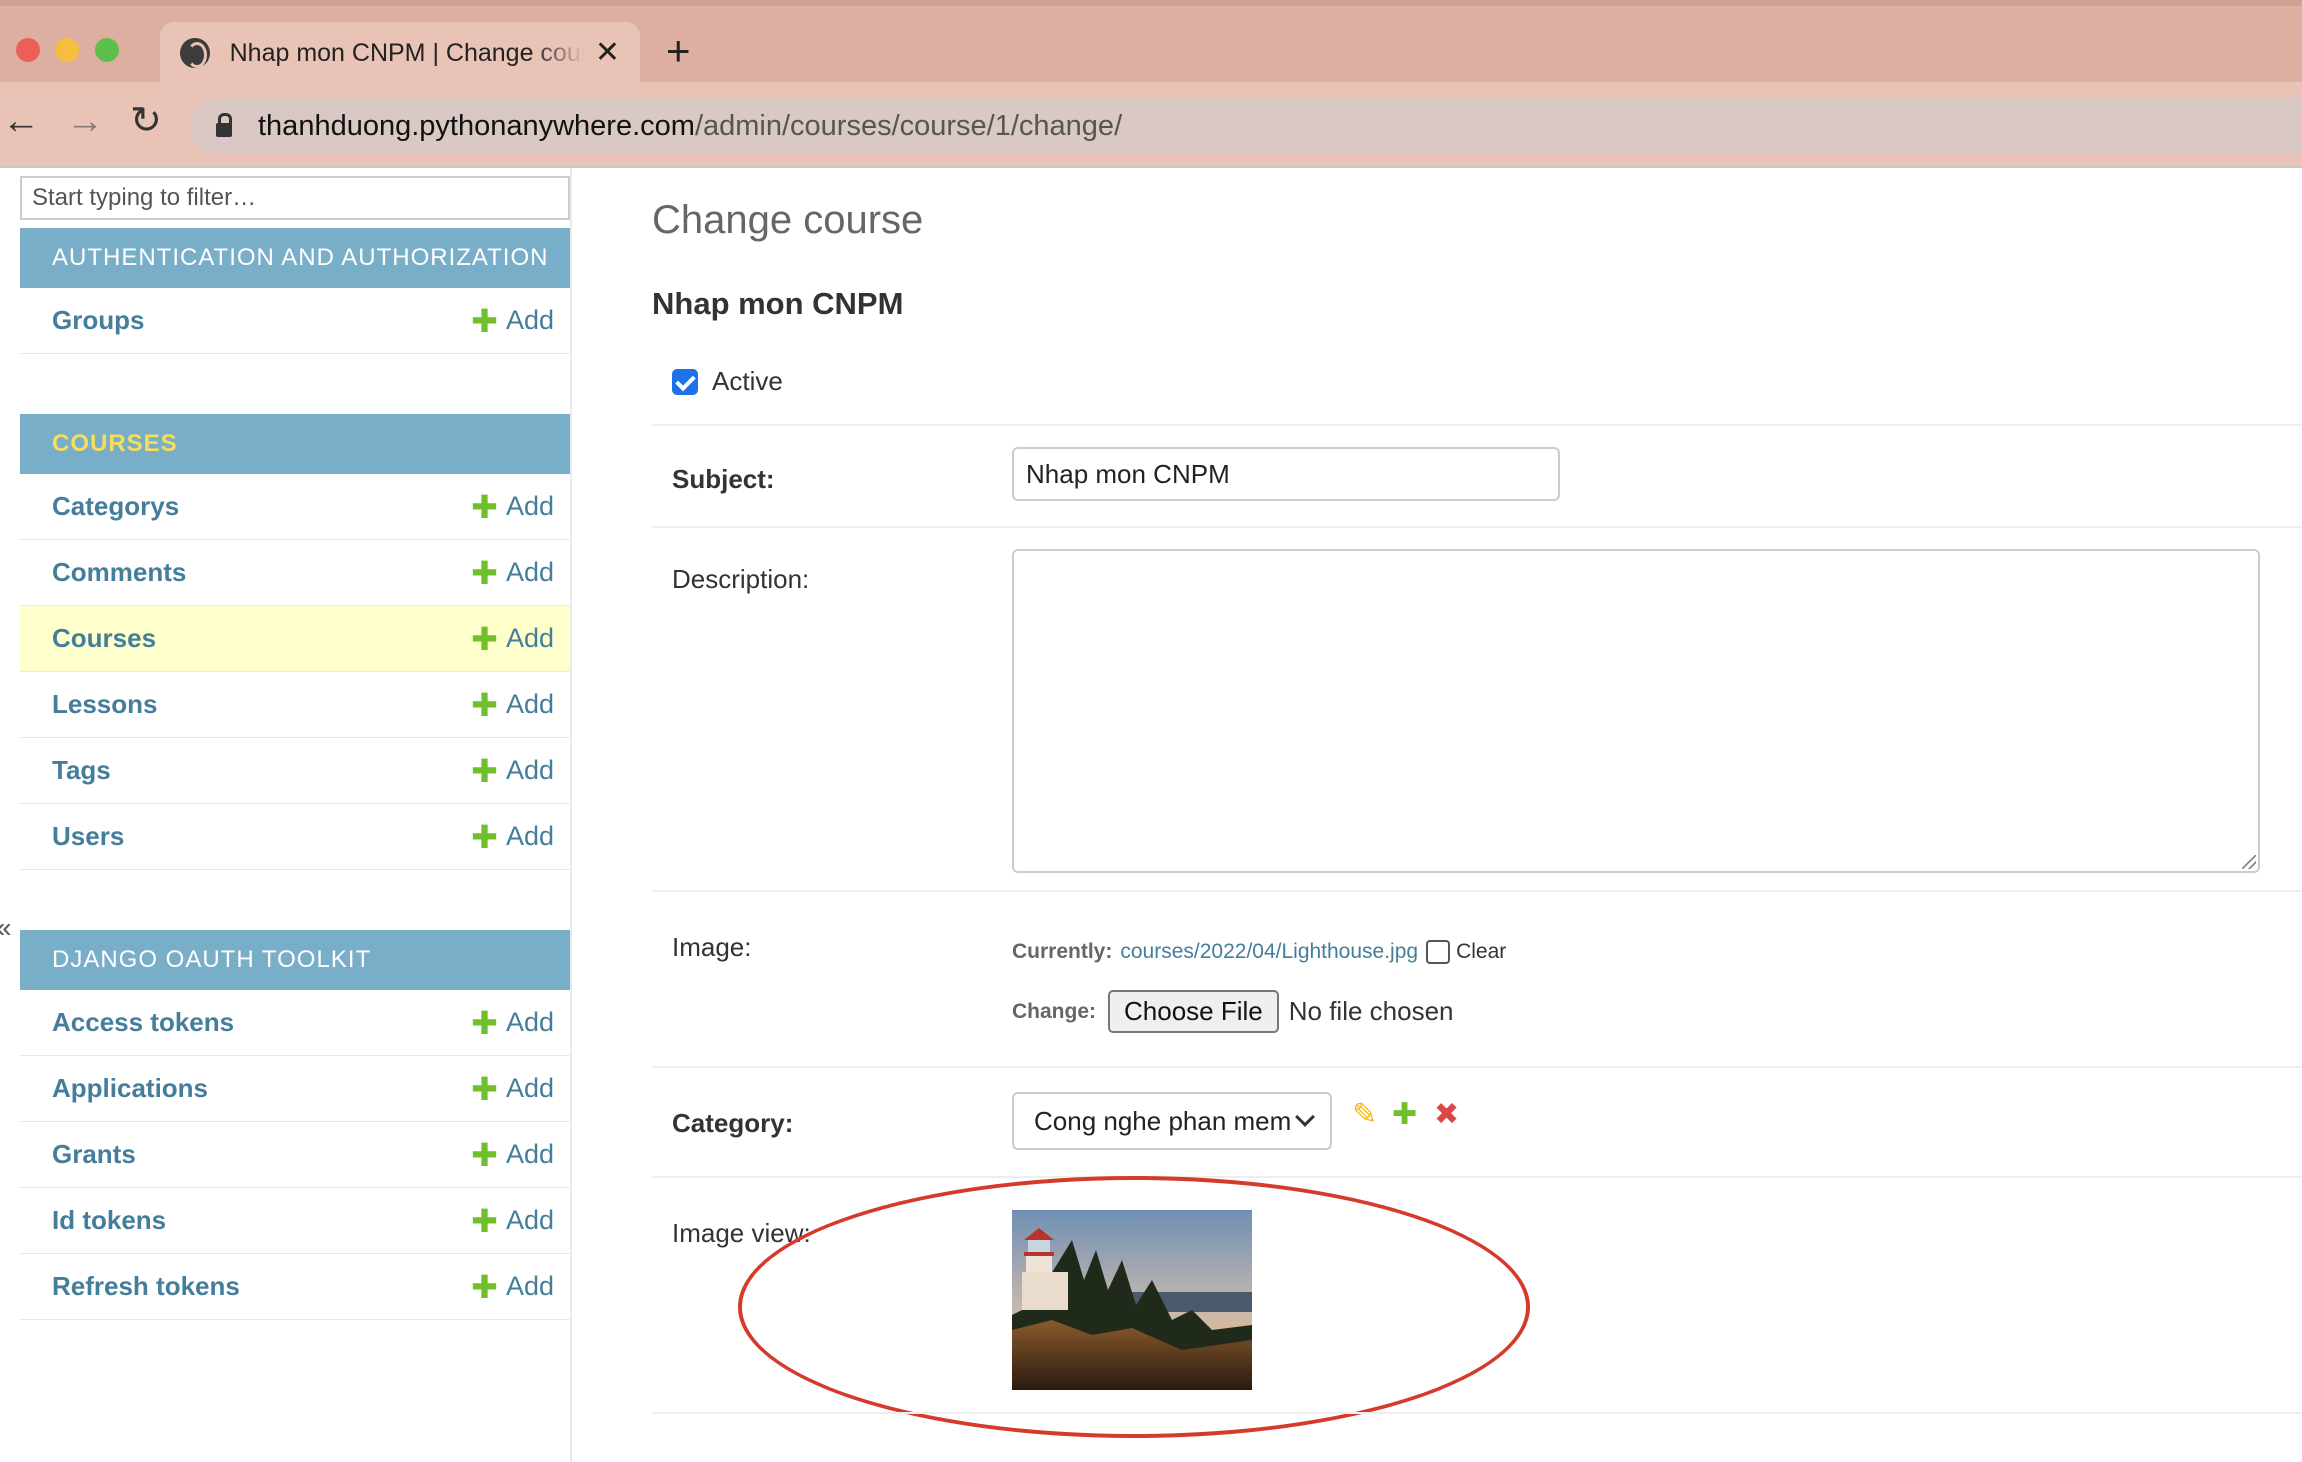 This screenshot has width=2302, height=1462. Describe the element at coordinates (295, 1221) in the screenshot. I see `sidebar-item-id-tokens: Id tokens ✚ Add` at that location.